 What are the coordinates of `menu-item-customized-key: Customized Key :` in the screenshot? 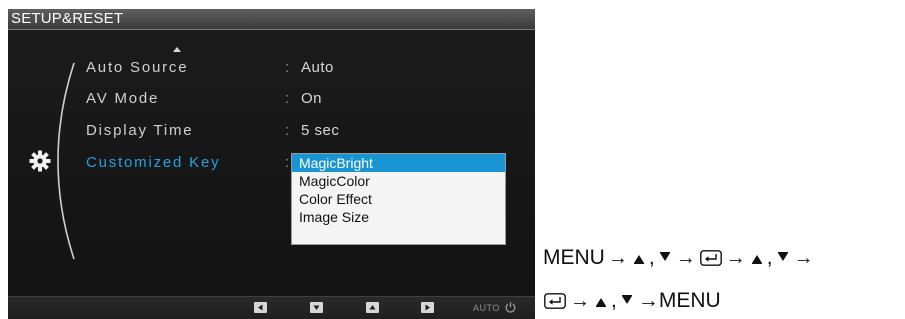 It's located at (187, 165).